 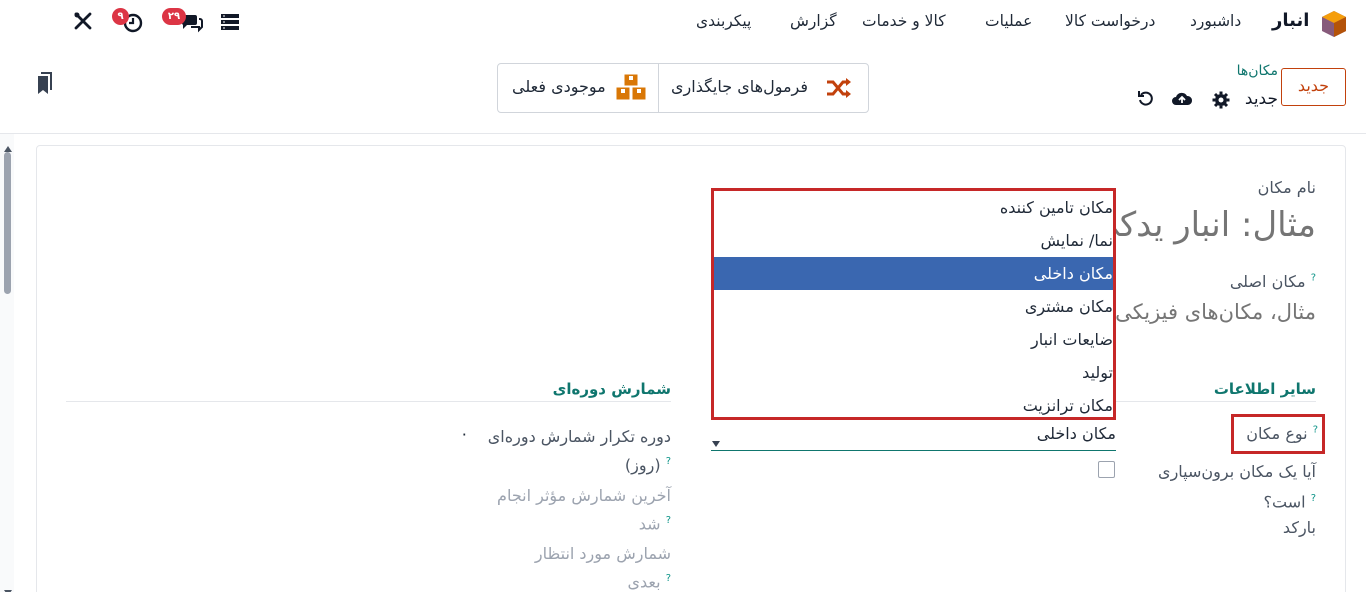 I want to click on discard-icon, so click(x=1146, y=99).